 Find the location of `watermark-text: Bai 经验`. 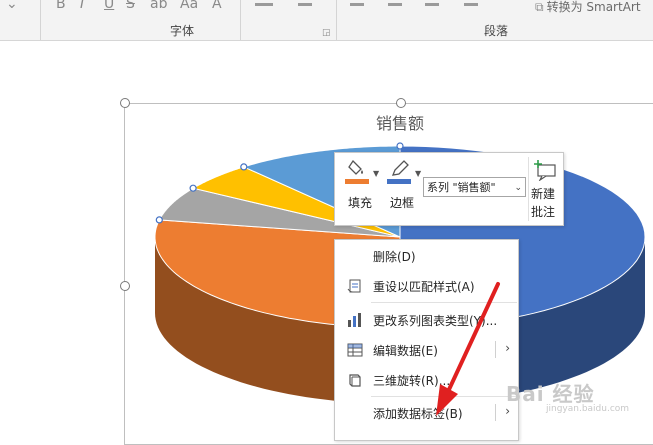

watermark-text: Bai 经验 is located at coordinates (550, 394).